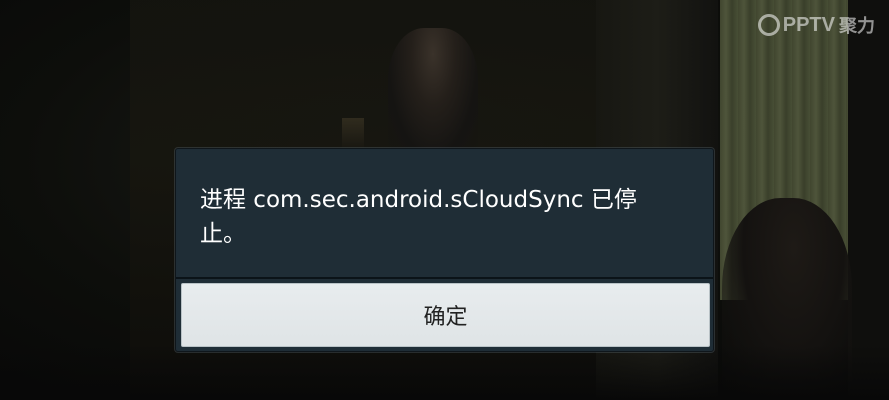 This screenshot has width=889, height=400. Describe the element at coordinates (808, 24) in the screenshot. I see `watermark-brand: PPTV` at that location.